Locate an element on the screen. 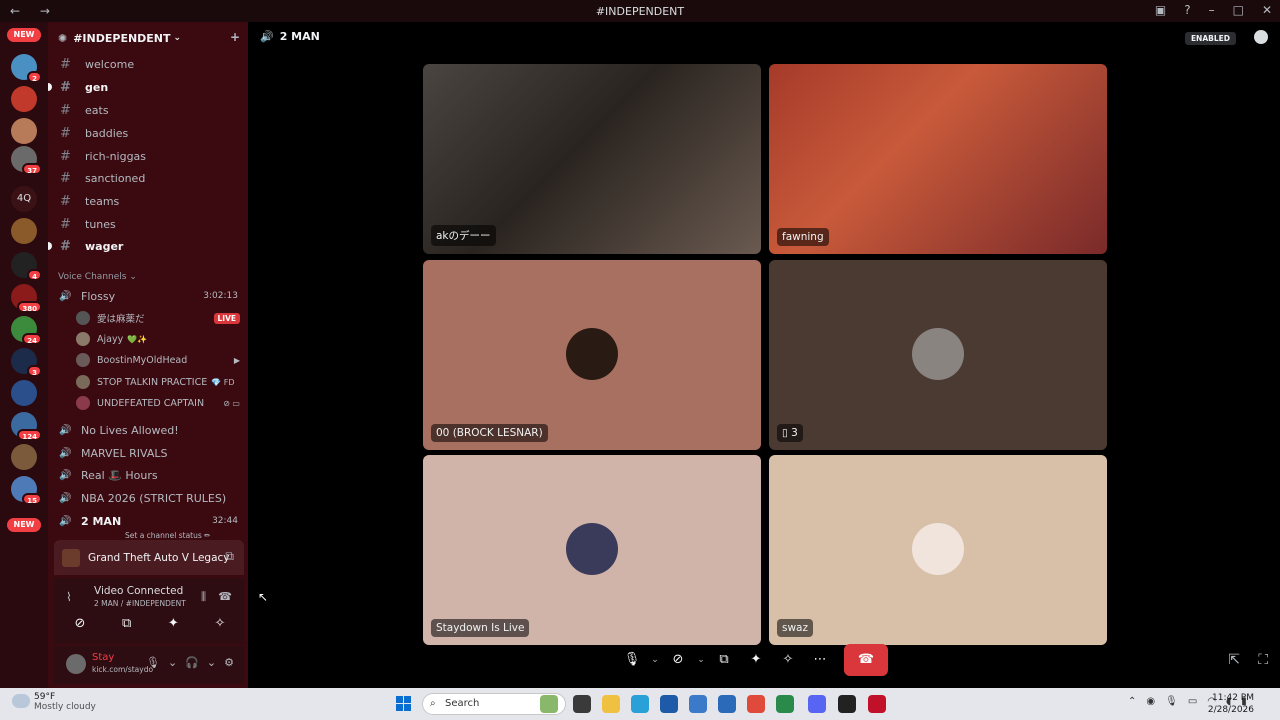 Image resolution: width=1280 pixels, height=720 pixels. hang-up-button: ☎ is located at coordinates (866, 660).